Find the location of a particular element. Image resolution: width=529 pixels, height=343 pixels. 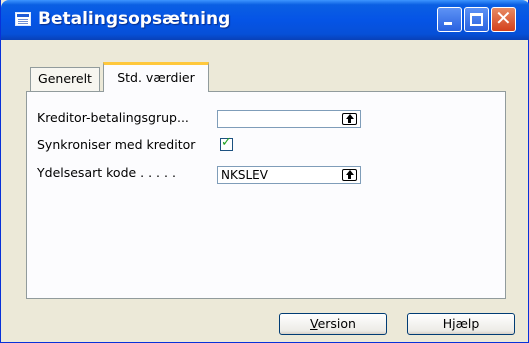

title-bar: Betalingsopsætning ✕ is located at coordinates (265, 20).